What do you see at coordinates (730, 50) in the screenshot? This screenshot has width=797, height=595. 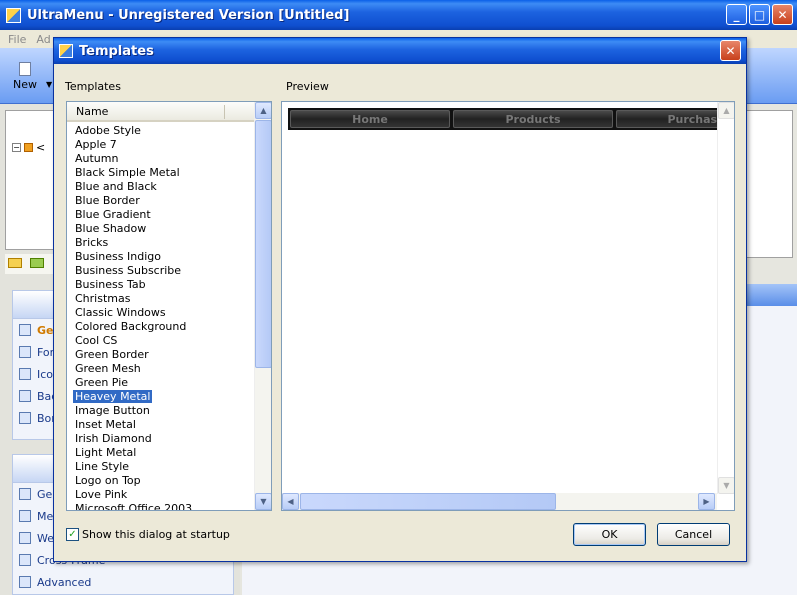 I see `dialog-close-button: ✕` at bounding box center [730, 50].